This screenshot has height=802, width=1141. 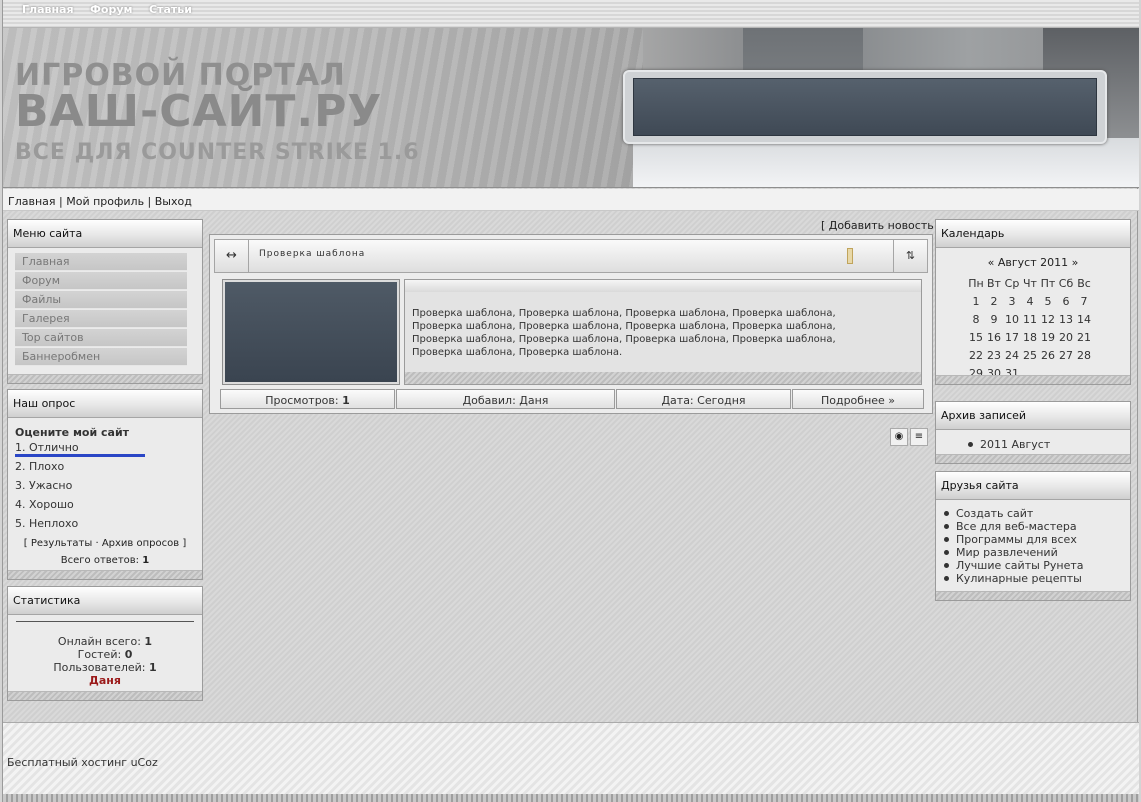 What do you see at coordinates (663, 286) in the screenshot?
I see `news-text-header` at bounding box center [663, 286].